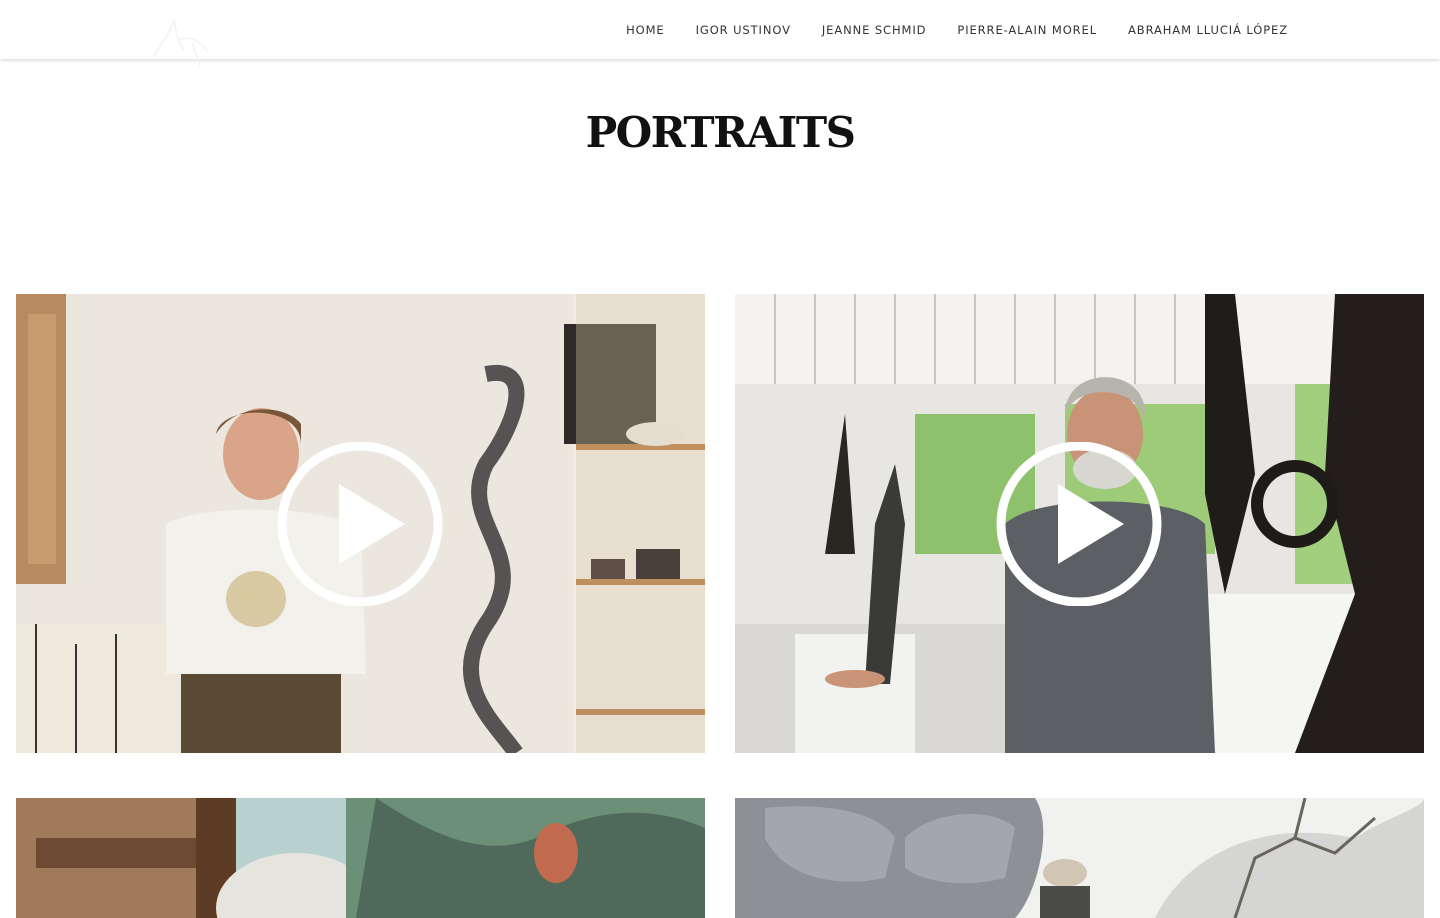 The width and height of the screenshot is (1440, 918). I want to click on nav-home: HOME, so click(645, 30).